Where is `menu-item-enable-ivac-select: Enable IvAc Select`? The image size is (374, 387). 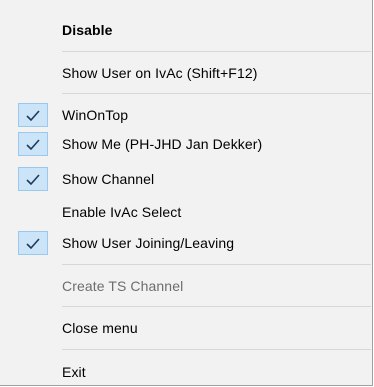 menu-item-enable-ivac-select: Enable IvAc Select is located at coordinates (185, 212).